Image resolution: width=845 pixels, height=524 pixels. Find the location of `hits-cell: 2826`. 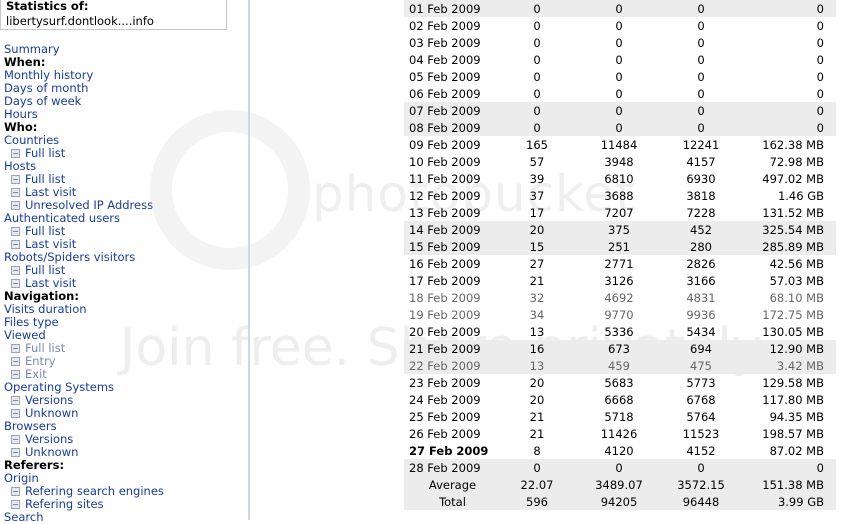

hits-cell: 2826 is located at coordinates (701, 263).